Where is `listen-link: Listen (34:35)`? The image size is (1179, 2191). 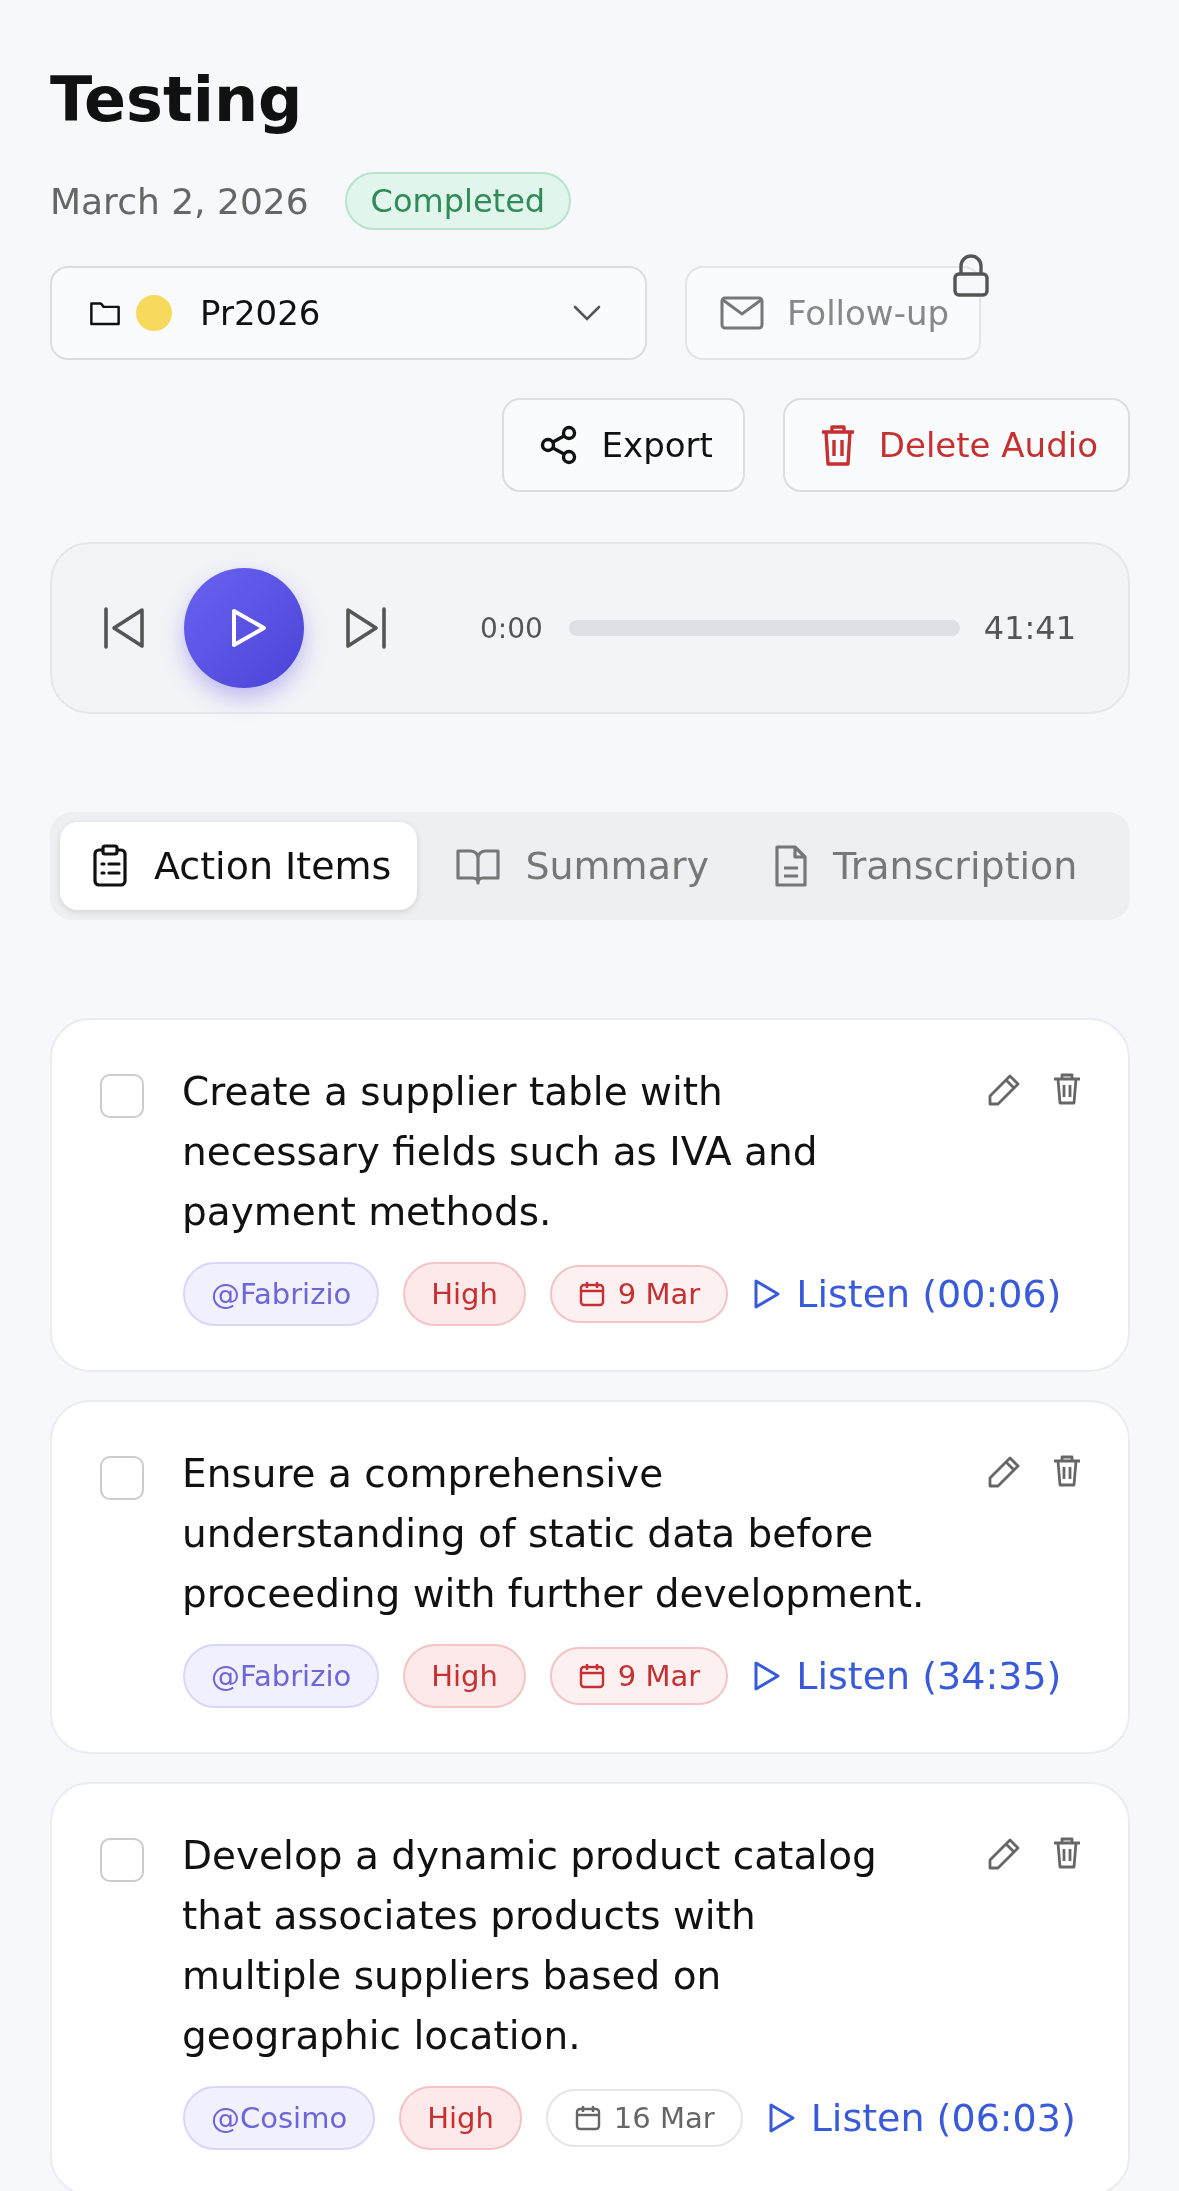 listen-link: Listen (34:35) is located at coordinates (907, 1676).